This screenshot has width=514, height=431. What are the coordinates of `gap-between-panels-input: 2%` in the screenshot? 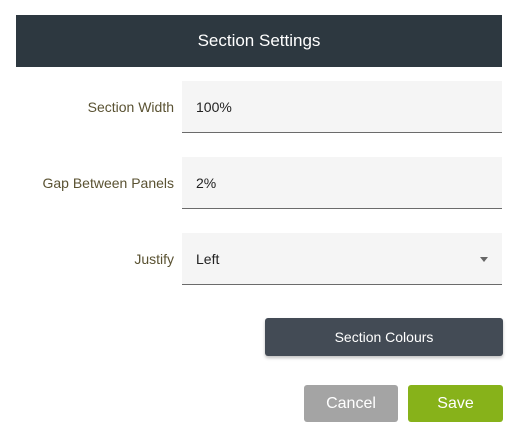 It's located at (342, 183).